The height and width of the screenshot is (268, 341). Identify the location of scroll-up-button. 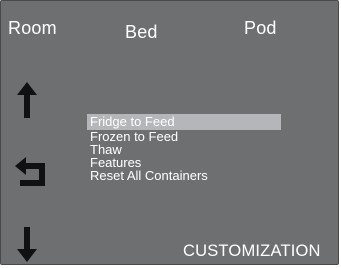
(33, 101).